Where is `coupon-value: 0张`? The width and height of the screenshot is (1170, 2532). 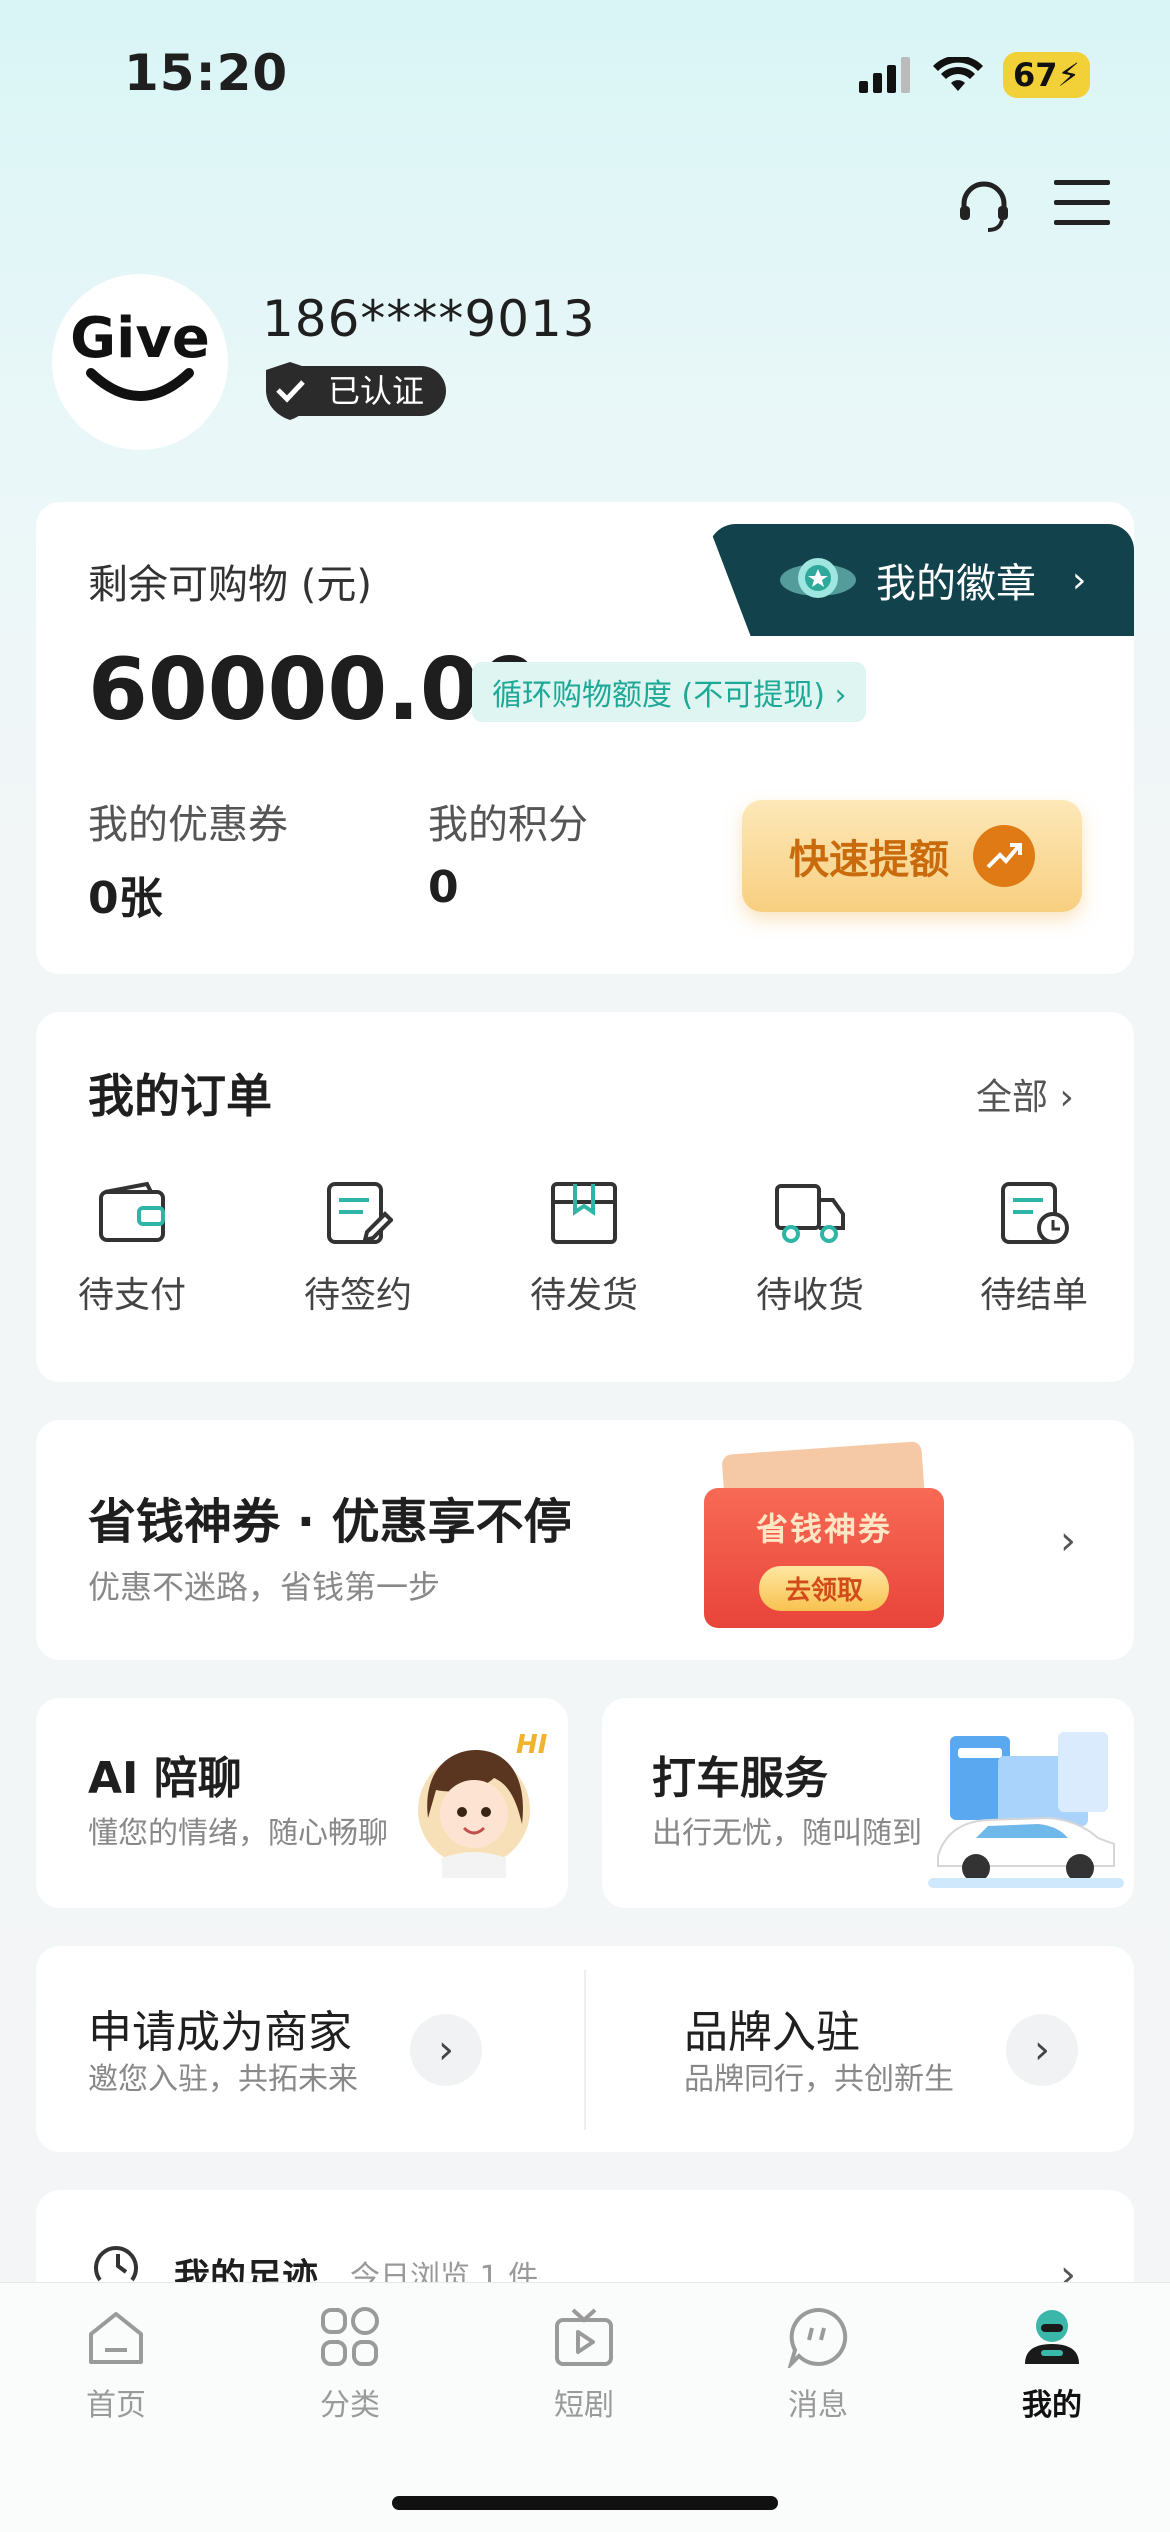 coupon-value: 0张 is located at coordinates (125, 894).